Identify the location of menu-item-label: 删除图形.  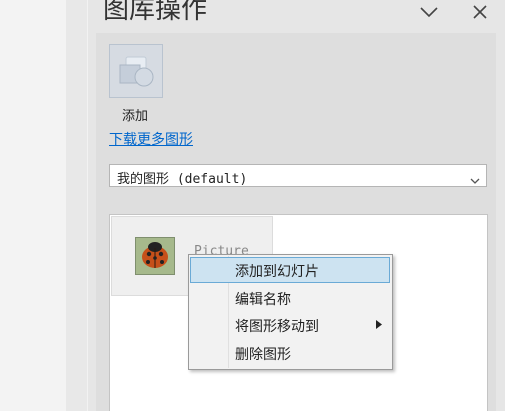
(263, 355).